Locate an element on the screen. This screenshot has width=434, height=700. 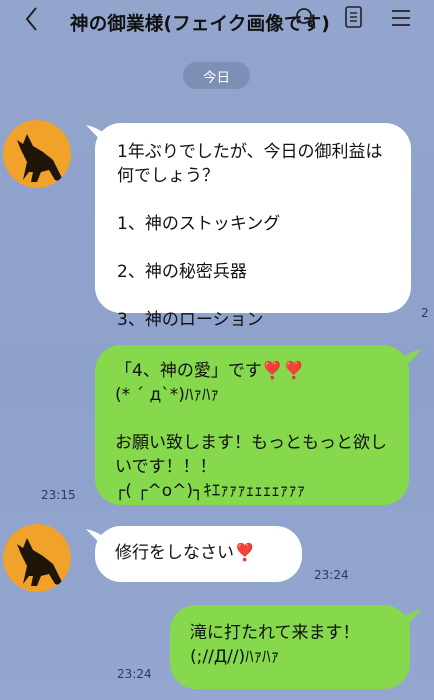
message-bubble: 修行をしなさい❣️ is located at coordinates (198, 554).